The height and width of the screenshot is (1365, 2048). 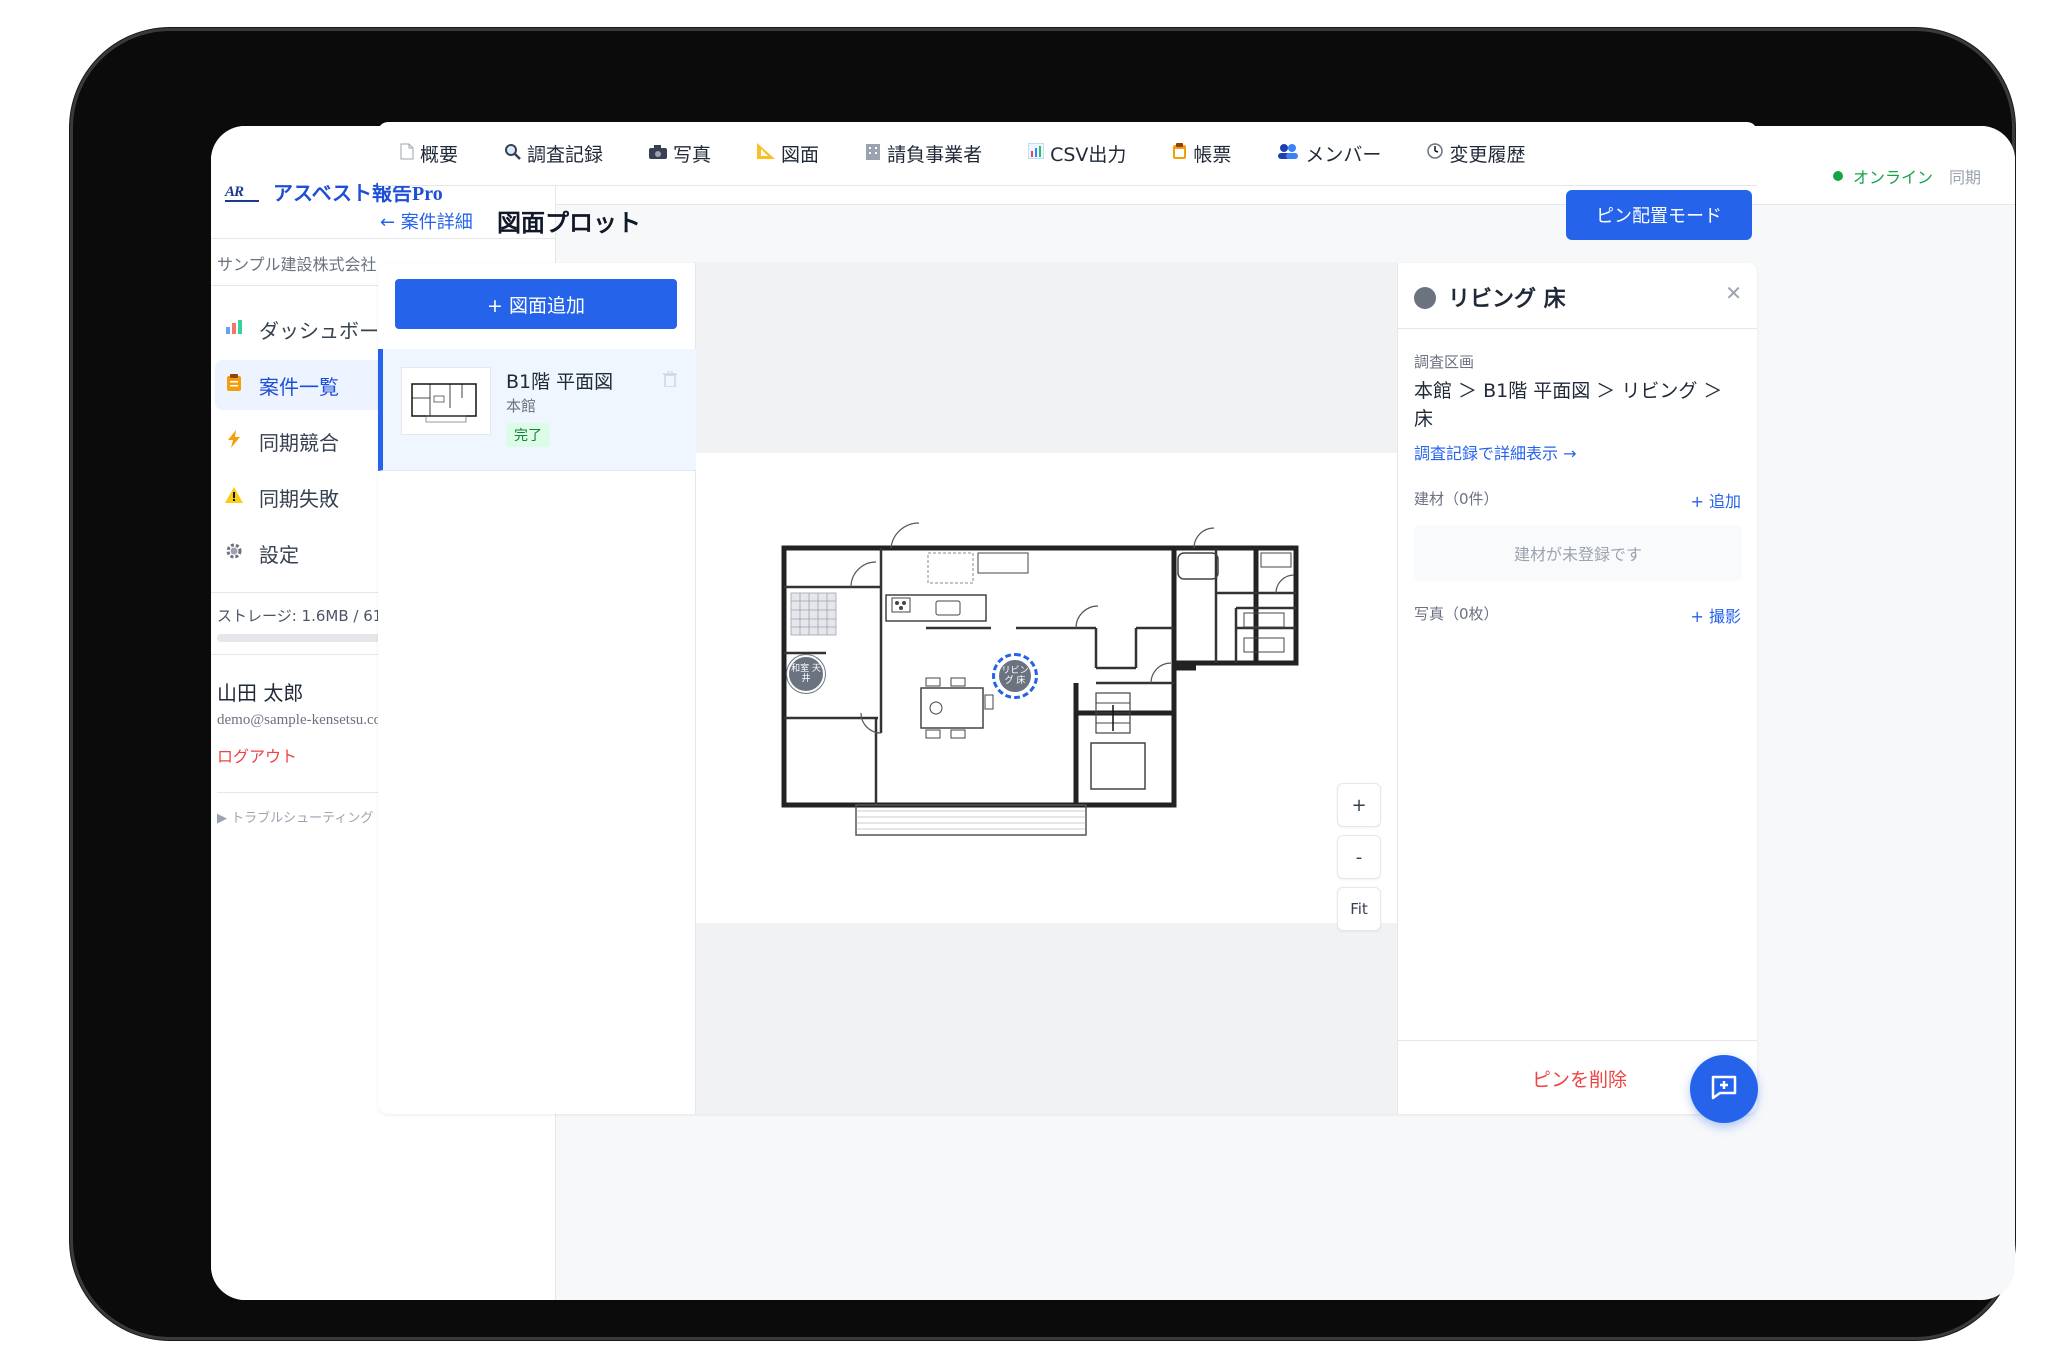 I want to click on sidebar-item-label: 案件一覧, so click(x=299, y=386).